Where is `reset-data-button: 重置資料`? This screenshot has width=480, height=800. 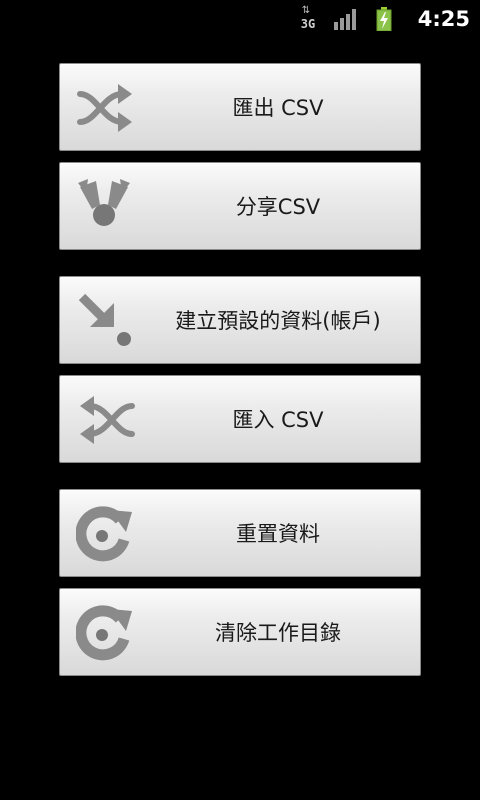
reset-data-button: 重置資料 is located at coordinates (240, 533).